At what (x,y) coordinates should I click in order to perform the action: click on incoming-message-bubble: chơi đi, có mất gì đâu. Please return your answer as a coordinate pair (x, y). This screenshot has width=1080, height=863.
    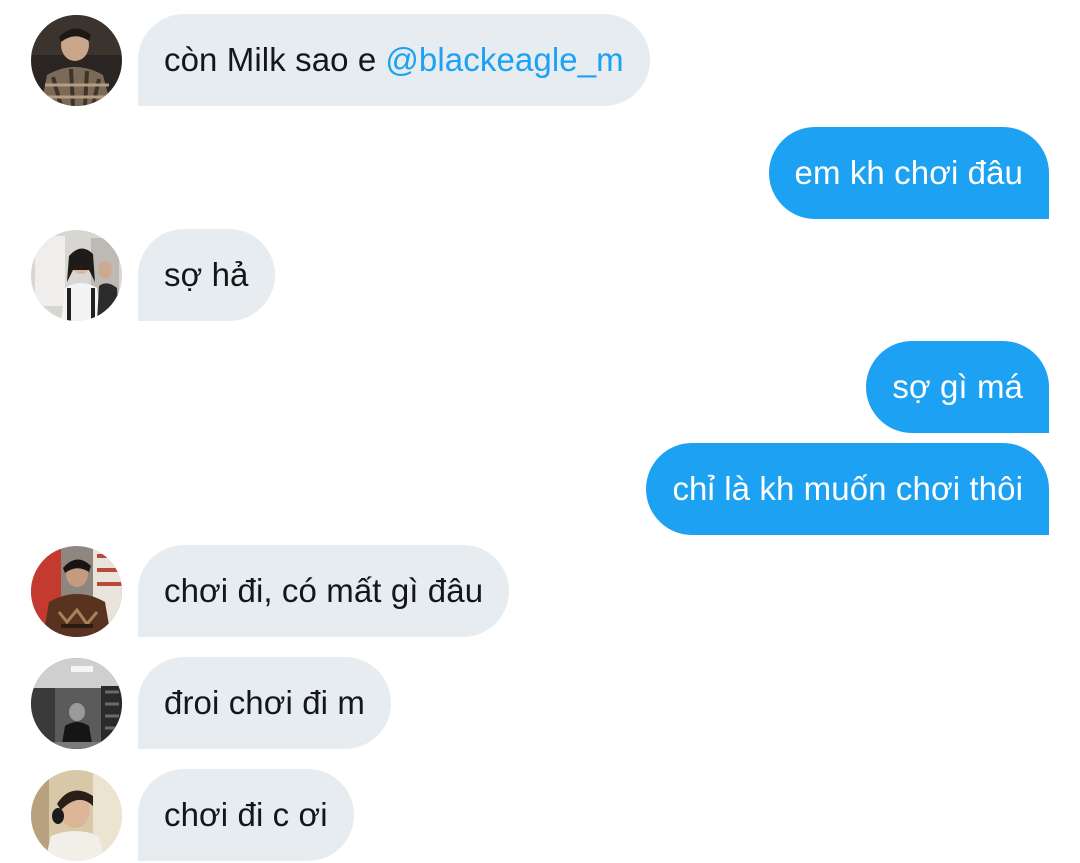
    Looking at the image, I should click on (324, 591).